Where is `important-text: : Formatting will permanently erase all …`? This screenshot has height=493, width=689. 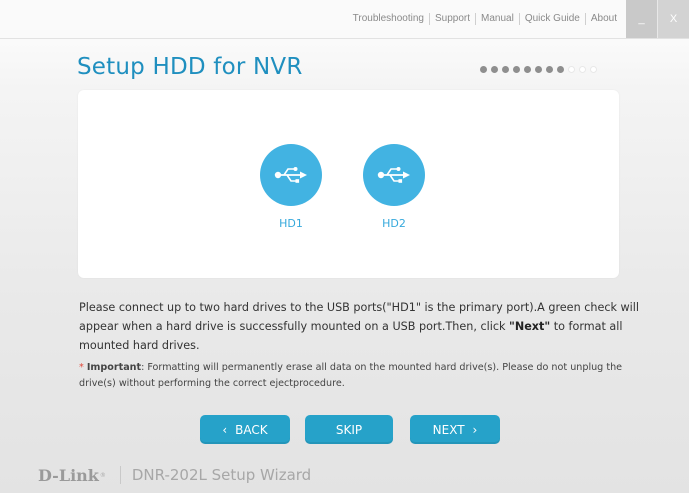 important-text: : Formatting will permanently erase all … is located at coordinates (351, 375).